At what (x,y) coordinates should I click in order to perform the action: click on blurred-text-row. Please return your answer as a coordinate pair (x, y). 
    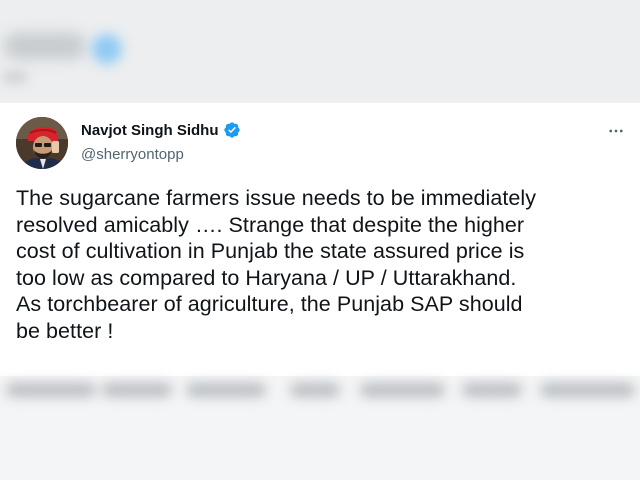
    Looking at the image, I should click on (320, 390).